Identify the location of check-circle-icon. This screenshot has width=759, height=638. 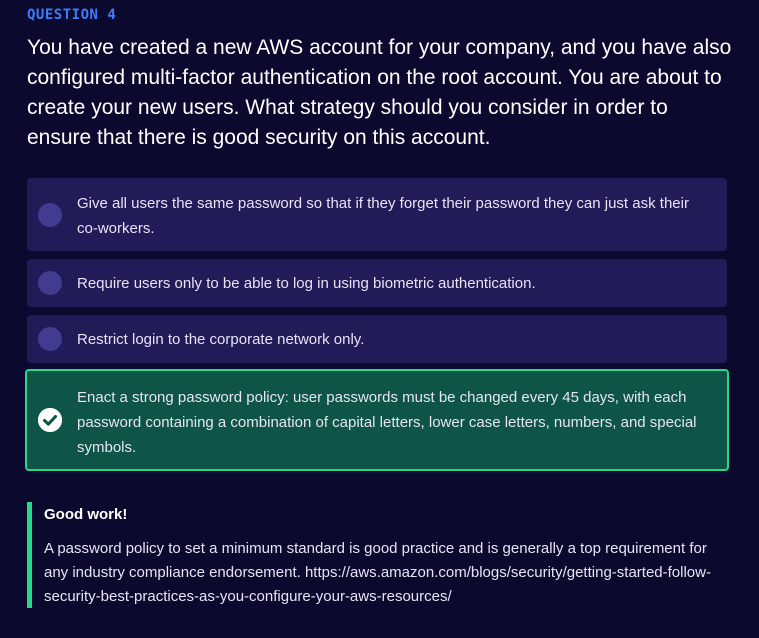
(50, 420).